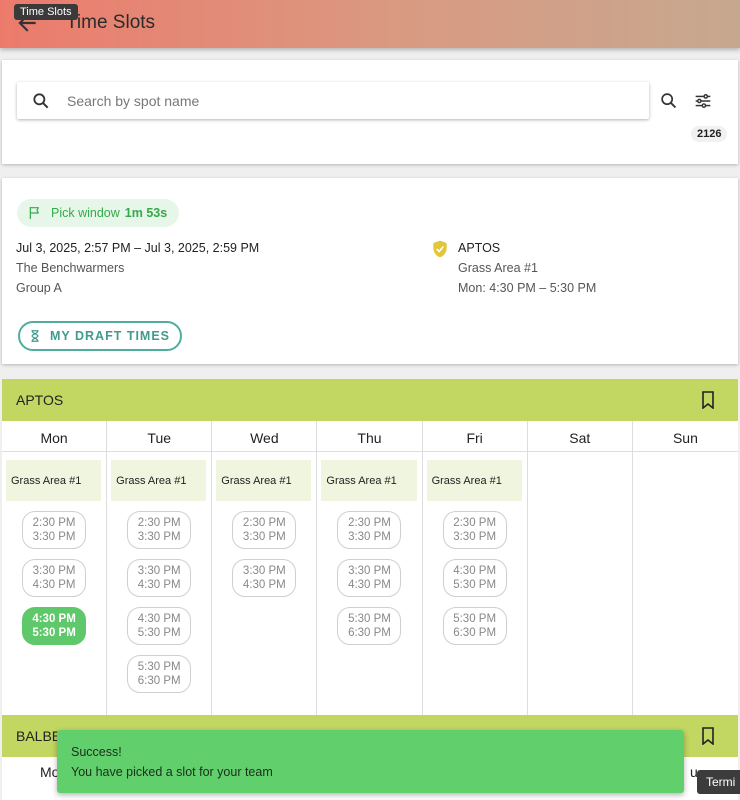  I want to click on my-draft-times-label: MY DRAFT TIMES, so click(110, 336).